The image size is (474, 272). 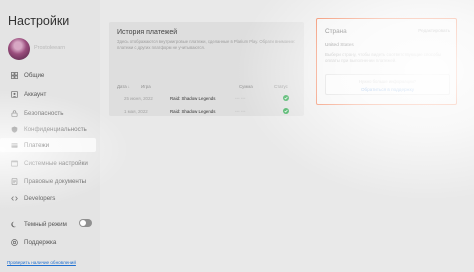 I want to click on sidebar-item-label: Безопасность, so click(x=44, y=113).